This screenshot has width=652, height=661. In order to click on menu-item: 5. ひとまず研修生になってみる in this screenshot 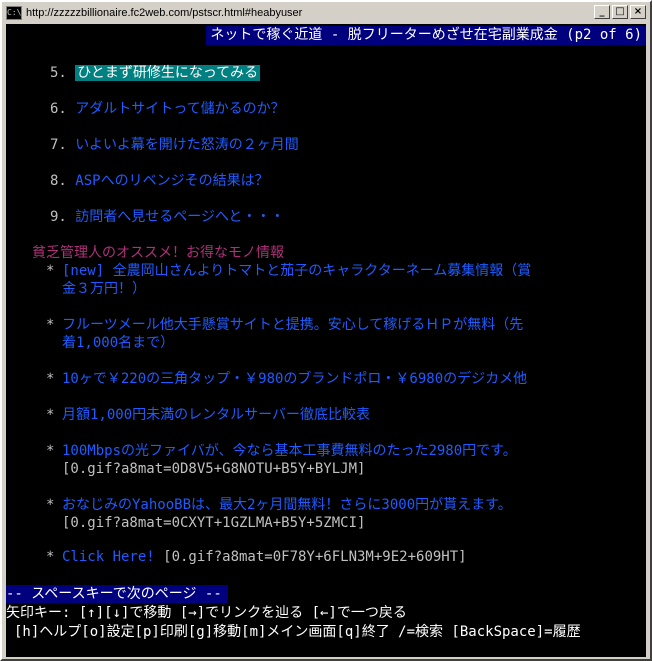, I will do `click(155, 73)`.